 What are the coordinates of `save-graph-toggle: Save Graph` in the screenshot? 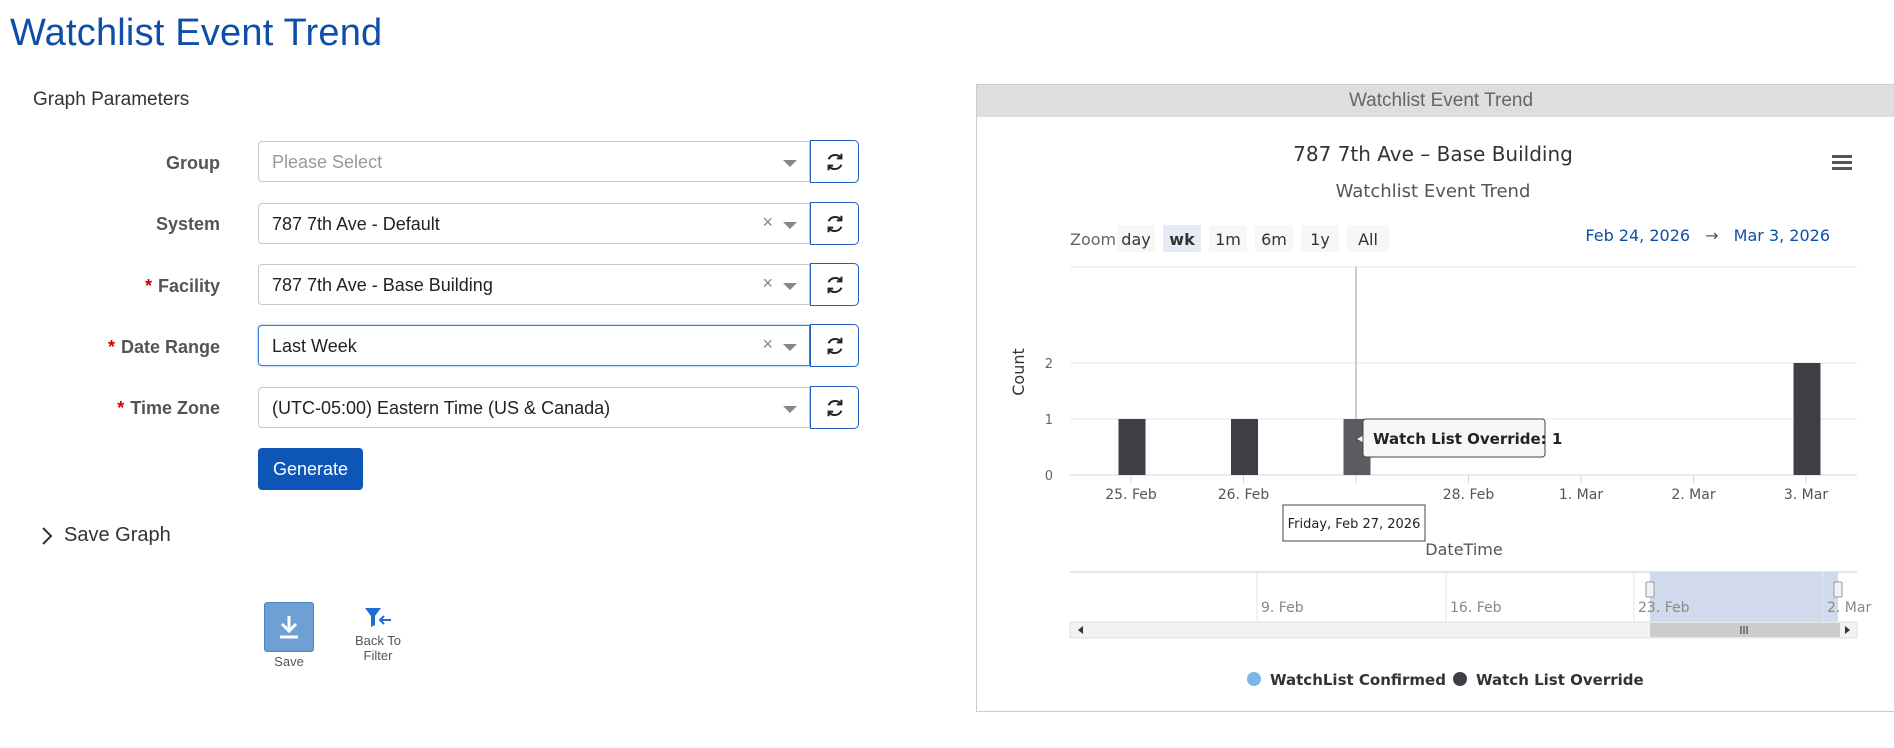 It's located at (105, 535).